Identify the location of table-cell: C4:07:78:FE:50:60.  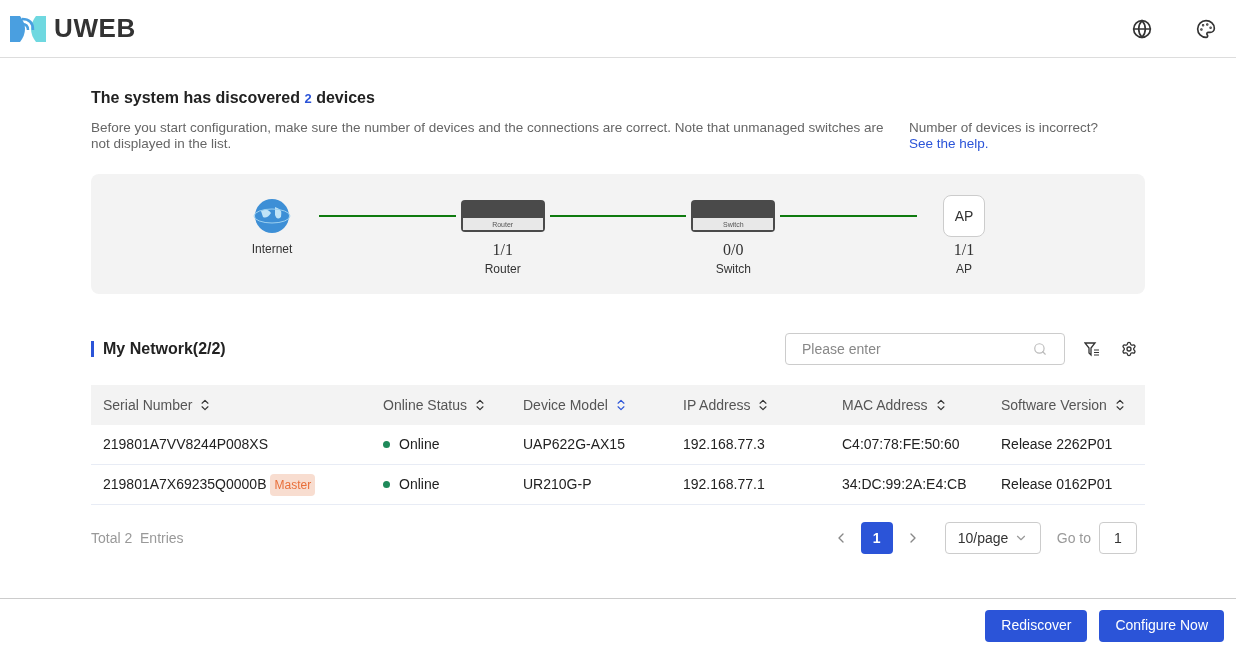
(901, 444).